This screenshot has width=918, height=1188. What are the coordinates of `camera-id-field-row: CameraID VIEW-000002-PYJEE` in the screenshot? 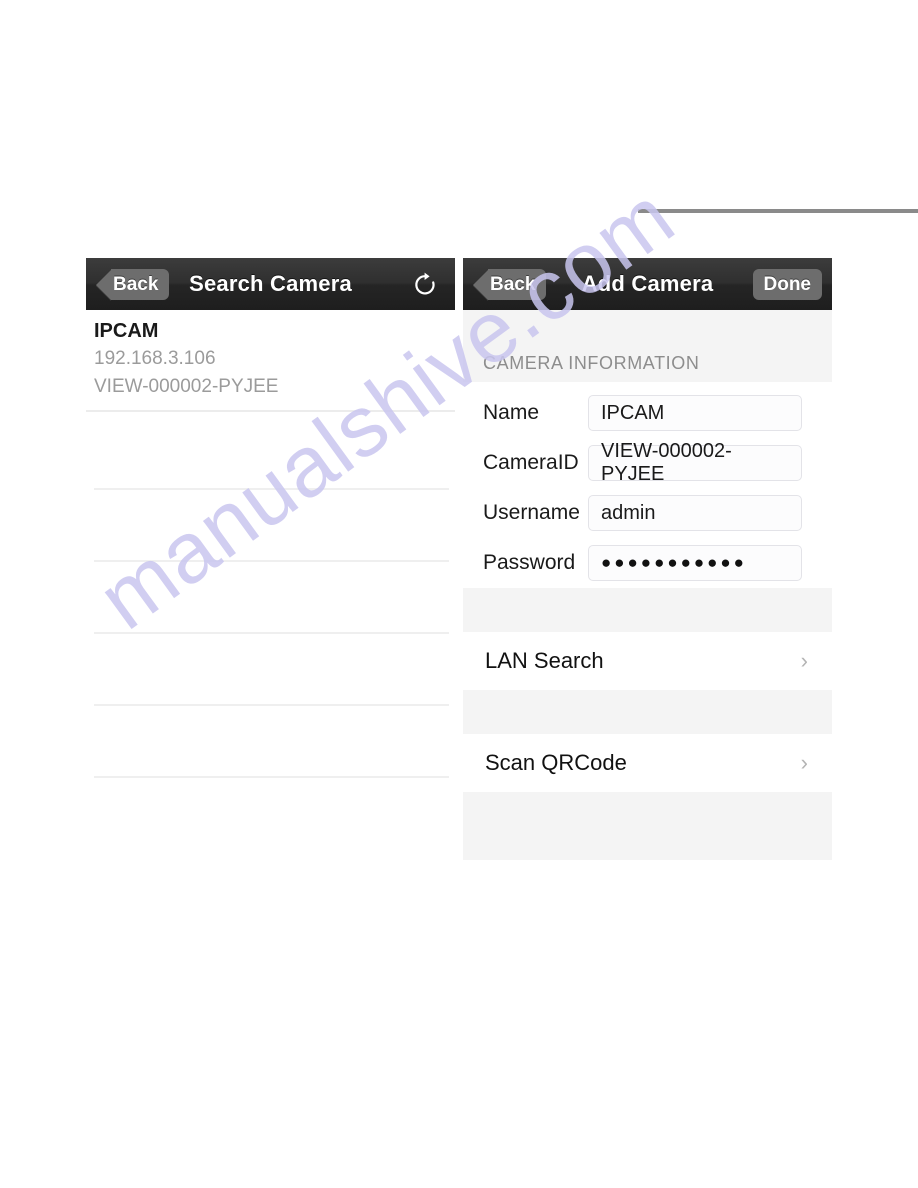 It's located at (647, 463).